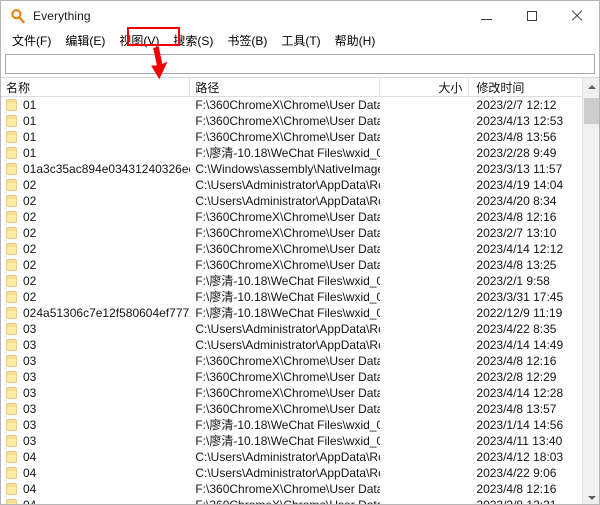  Describe the element at coordinates (516, 233) in the screenshot. I see `cell-date: 2023/2/7 13:10` at that location.